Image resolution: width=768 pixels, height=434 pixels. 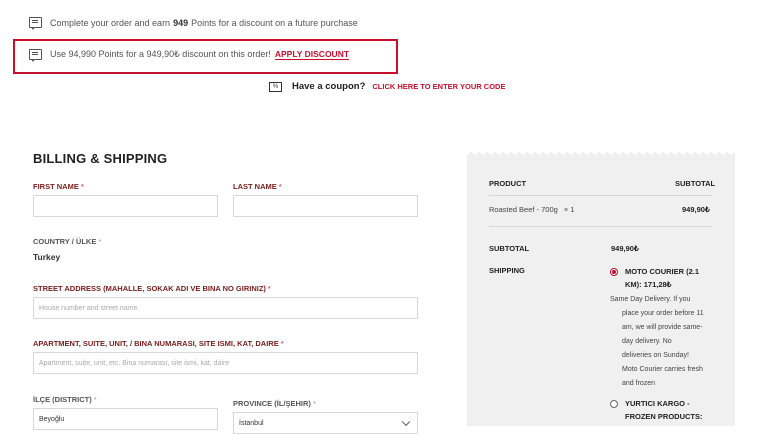 I want to click on district-label: İLÇE (DISTRICT) *, so click(x=65, y=399).